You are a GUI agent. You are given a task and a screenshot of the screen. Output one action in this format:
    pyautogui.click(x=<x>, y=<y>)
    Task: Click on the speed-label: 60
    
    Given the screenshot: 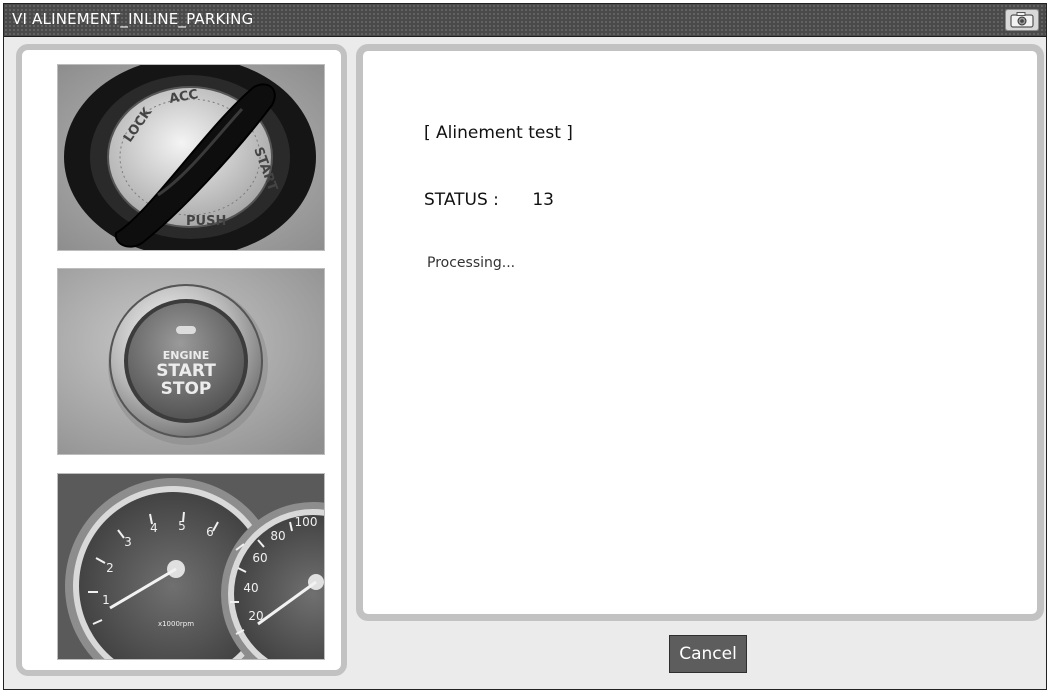 What is the action you would take?
    pyautogui.click(x=259, y=558)
    